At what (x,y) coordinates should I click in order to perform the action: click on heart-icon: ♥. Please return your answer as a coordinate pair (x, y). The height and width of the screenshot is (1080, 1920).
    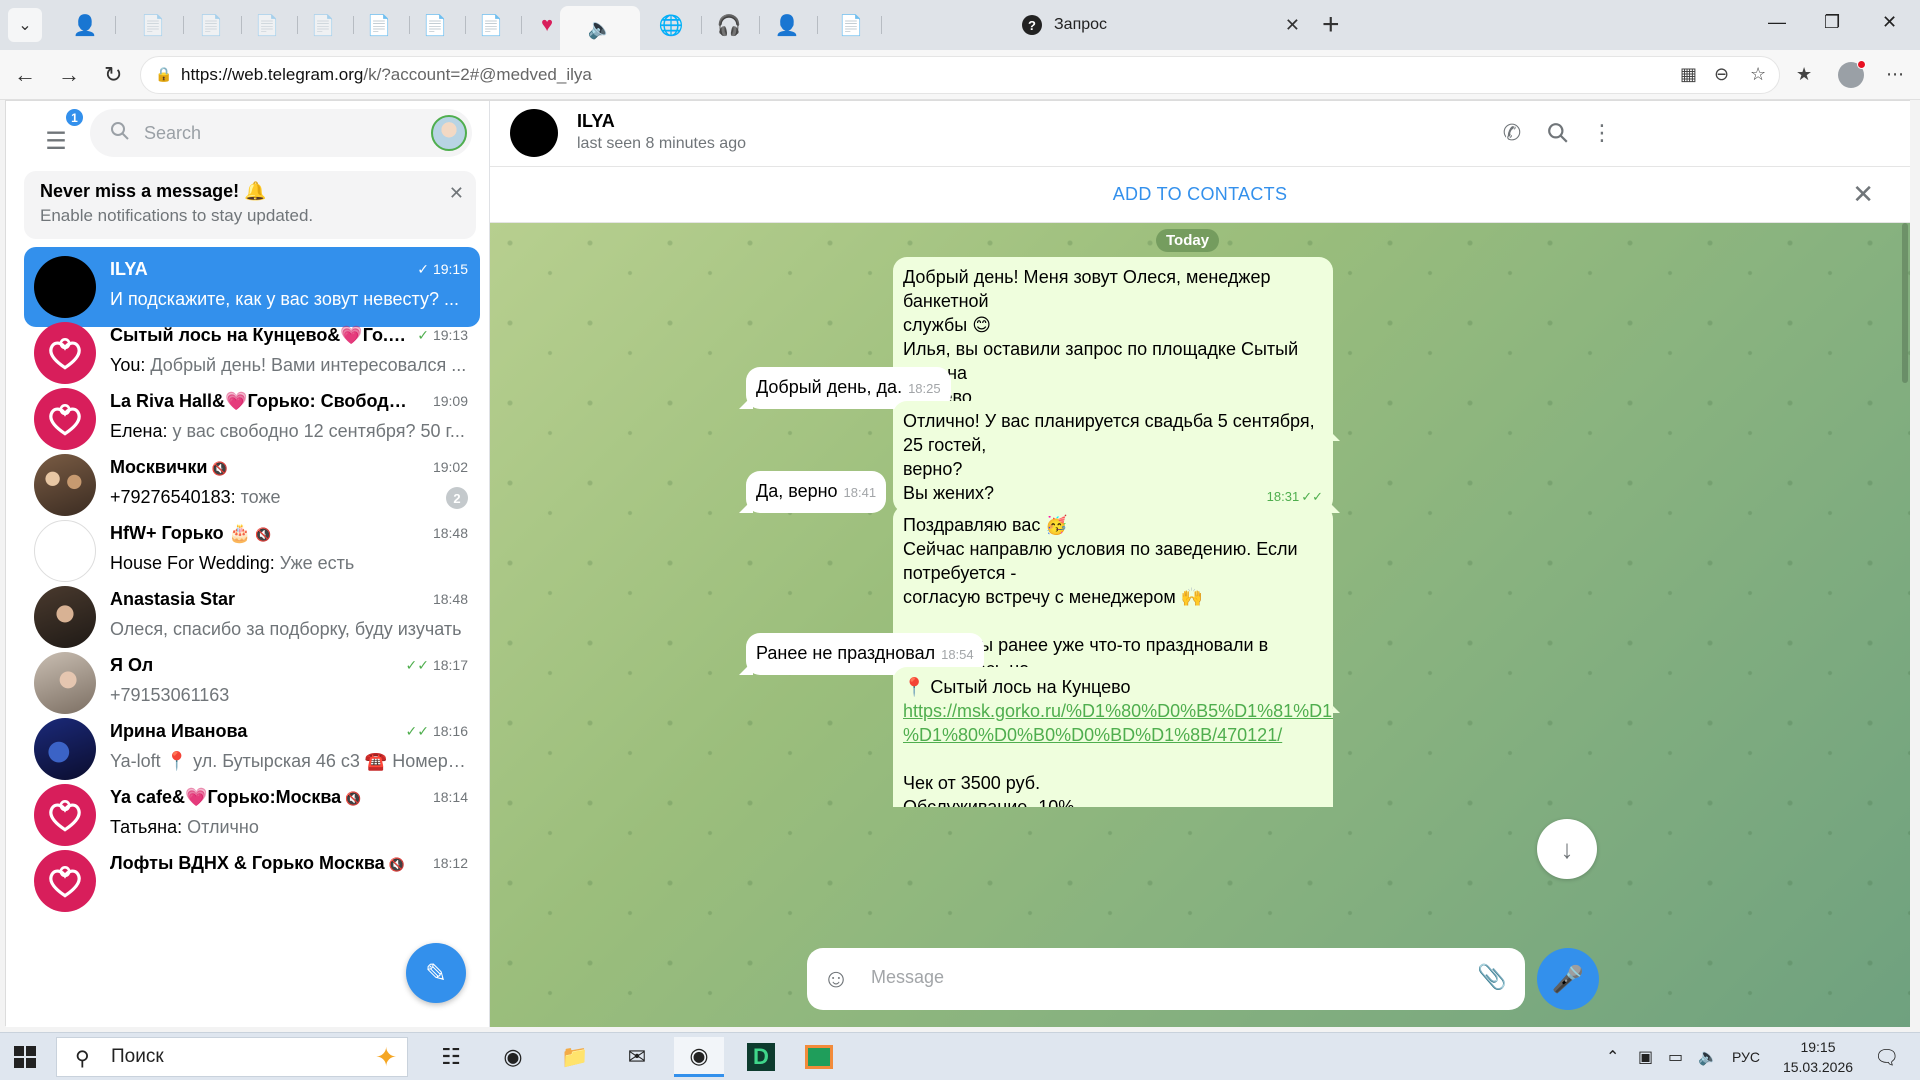
    Looking at the image, I should click on (547, 24).